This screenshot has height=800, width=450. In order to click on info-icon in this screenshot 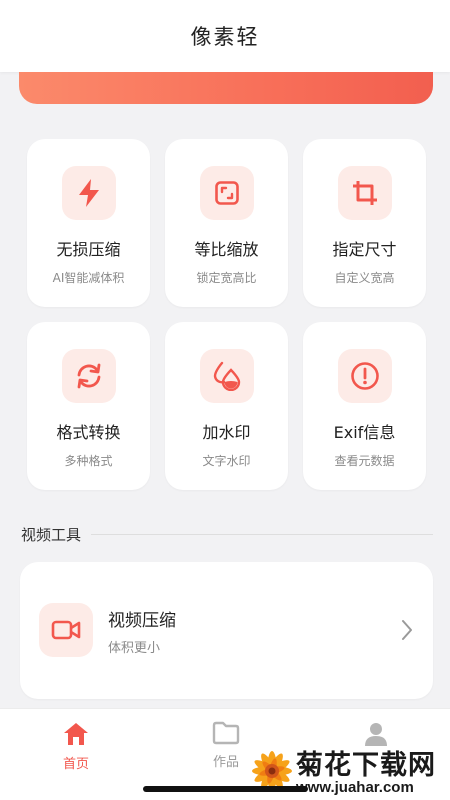, I will do `click(364, 376)`.